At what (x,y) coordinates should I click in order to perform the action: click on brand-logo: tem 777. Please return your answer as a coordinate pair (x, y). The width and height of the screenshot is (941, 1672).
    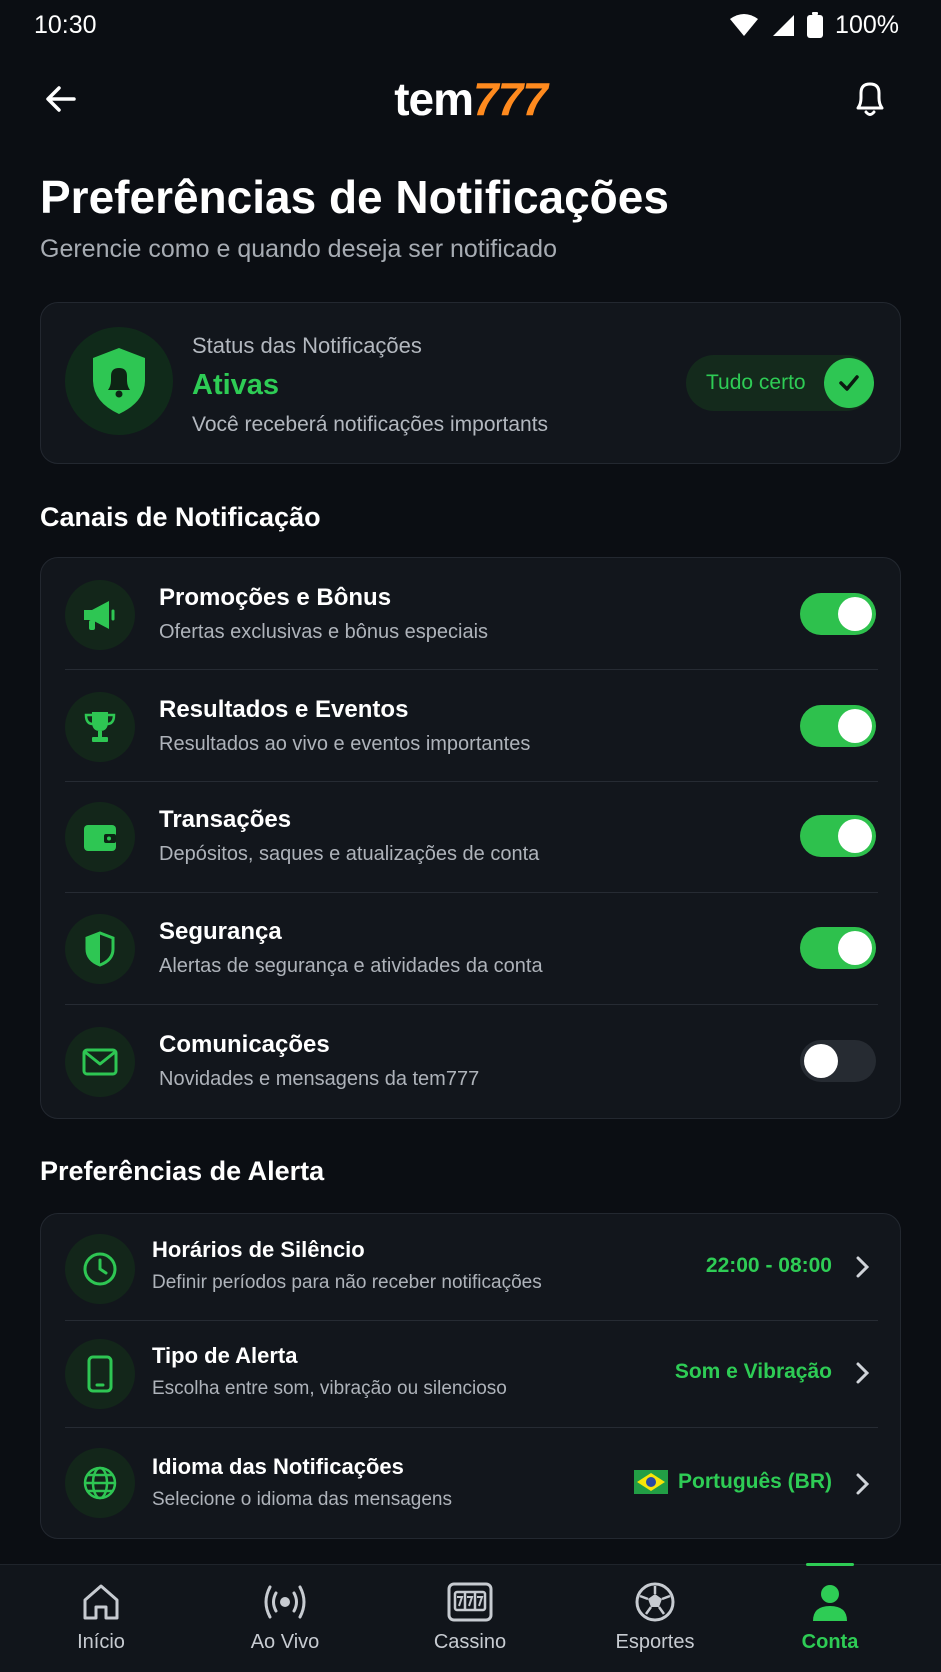
    Looking at the image, I should click on (471, 99).